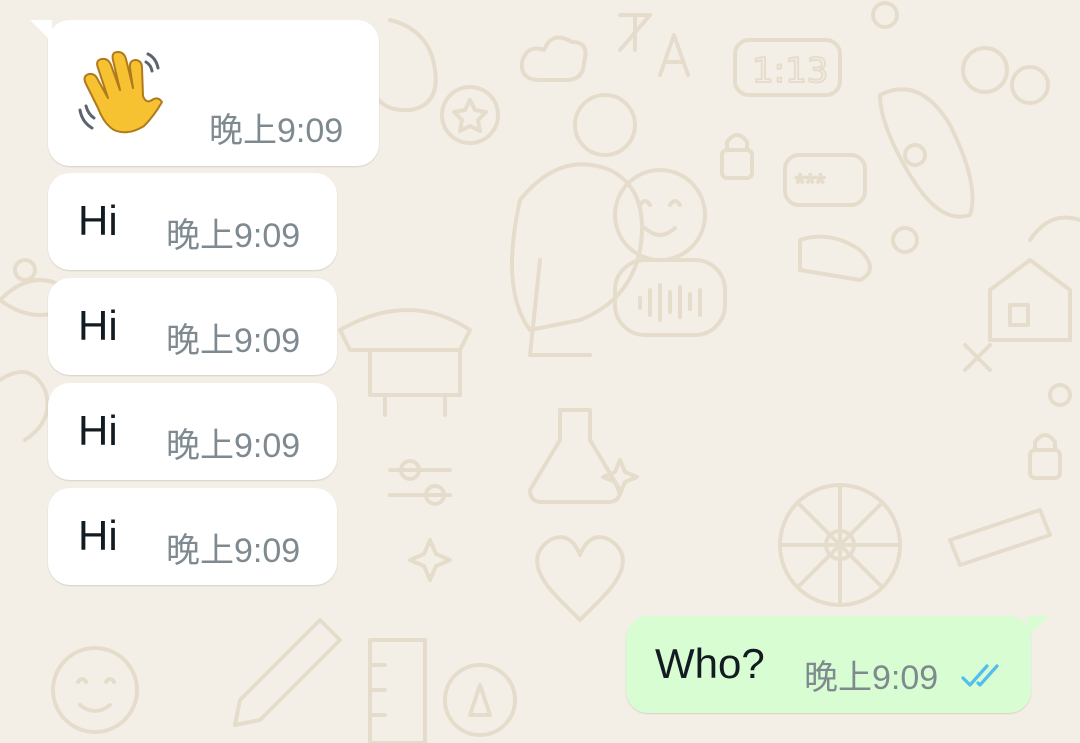 The width and height of the screenshot is (1080, 743). What do you see at coordinates (710, 663) in the screenshot?
I see `message-text: Who?` at bounding box center [710, 663].